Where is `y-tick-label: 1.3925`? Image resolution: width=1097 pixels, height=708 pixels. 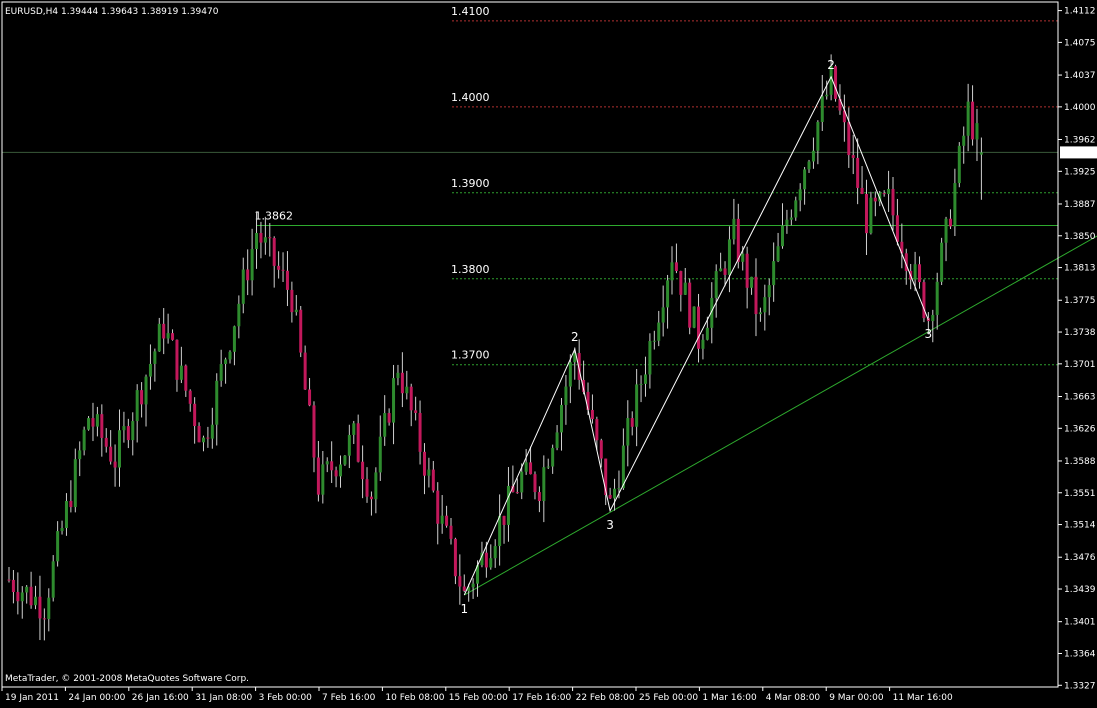 y-tick-label: 1.3925 is located at coordinates (1080, 172).